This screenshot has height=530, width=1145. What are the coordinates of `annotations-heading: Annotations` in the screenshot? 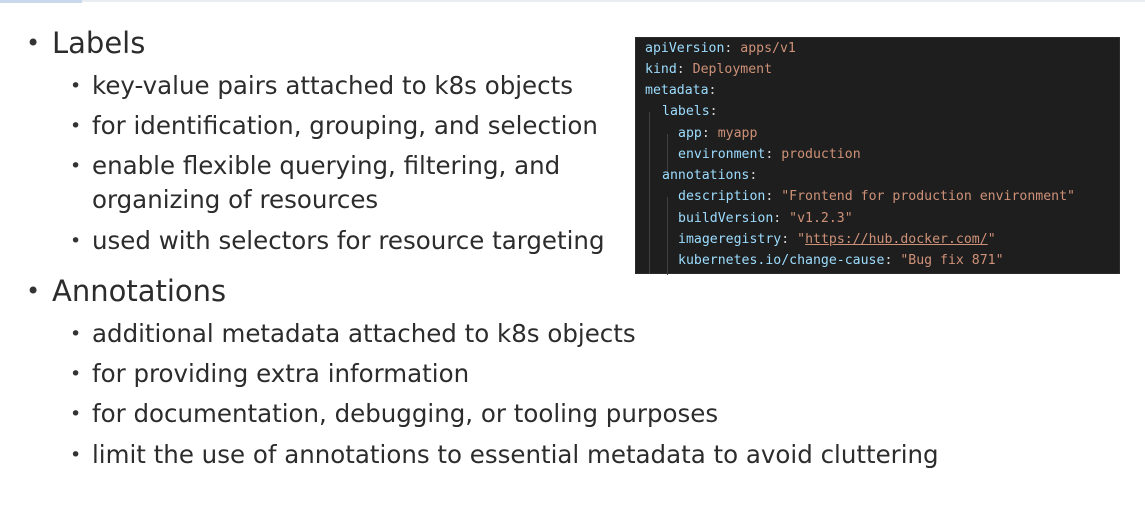 It's located at (126, 291).